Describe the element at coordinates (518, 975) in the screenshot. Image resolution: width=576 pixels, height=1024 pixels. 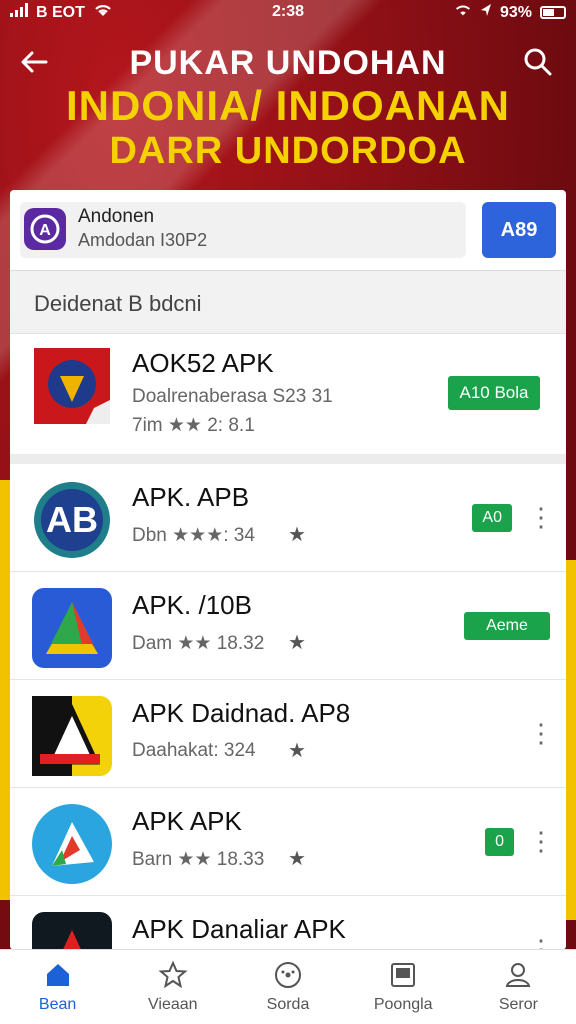
I see `person-icon` at that location.